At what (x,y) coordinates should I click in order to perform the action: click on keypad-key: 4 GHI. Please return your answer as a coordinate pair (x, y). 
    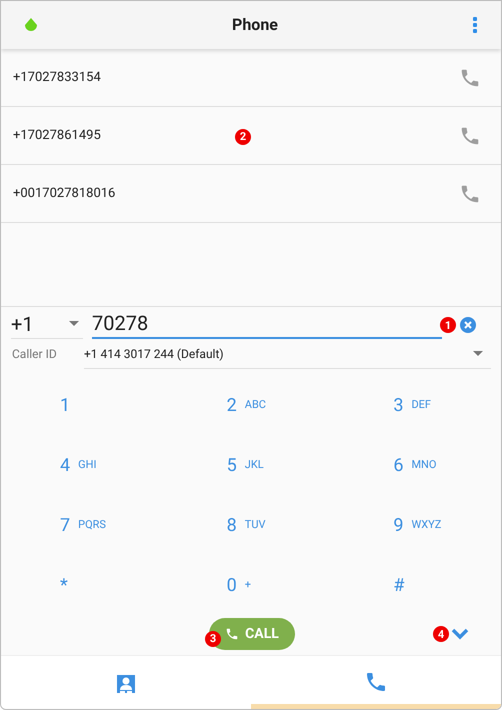
    Looking at the image, I should click on (84, 465).